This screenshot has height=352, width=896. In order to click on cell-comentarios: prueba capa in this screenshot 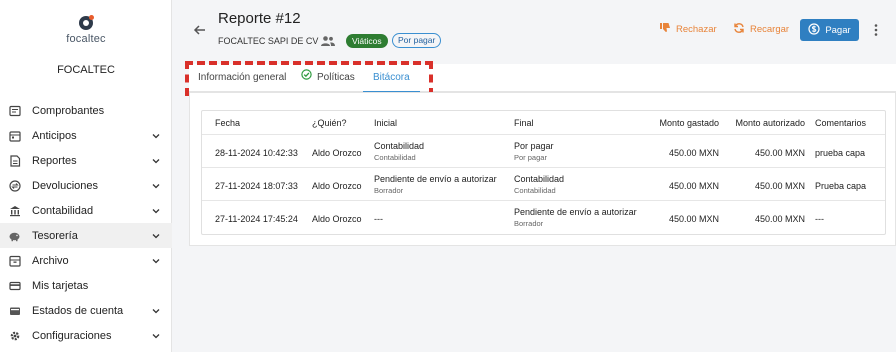, I will do `click(840, 153)`.